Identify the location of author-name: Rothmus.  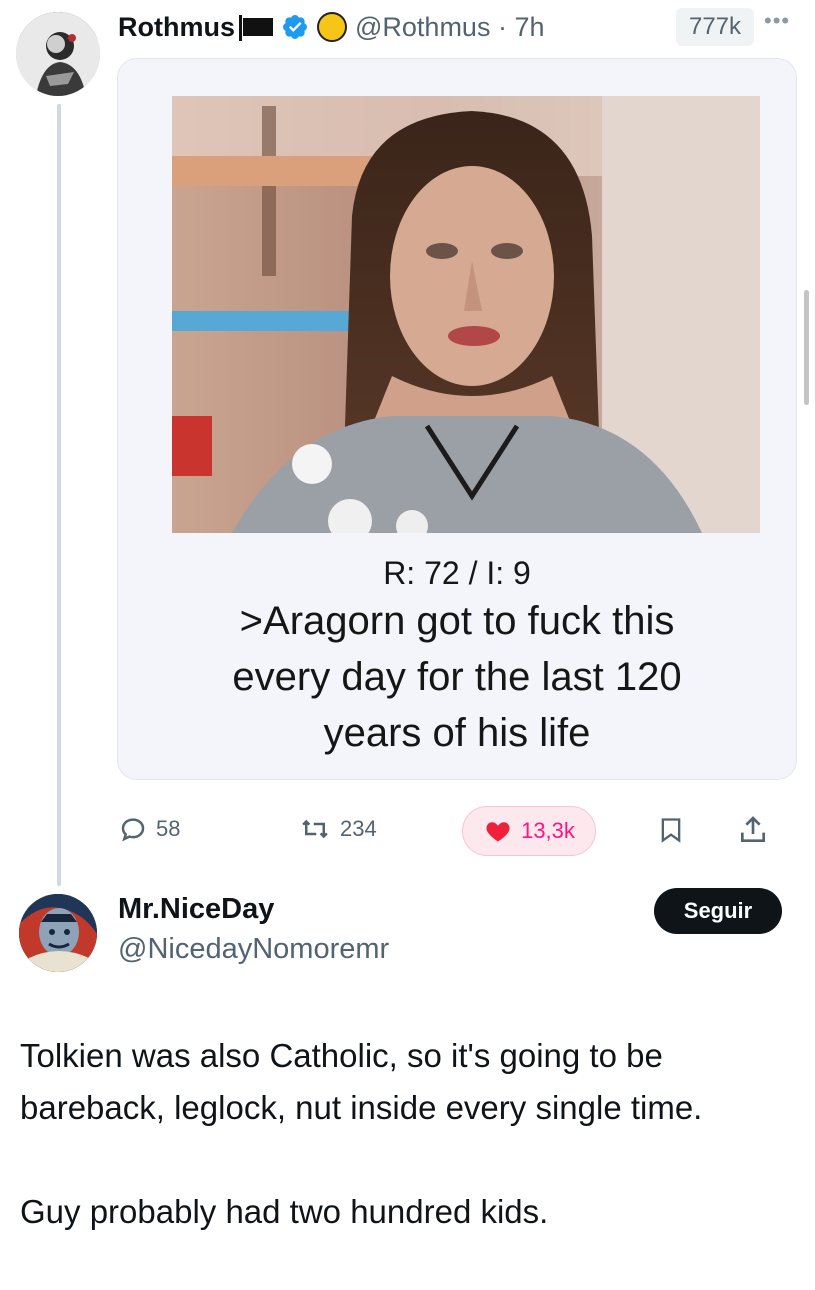
(176, 27).